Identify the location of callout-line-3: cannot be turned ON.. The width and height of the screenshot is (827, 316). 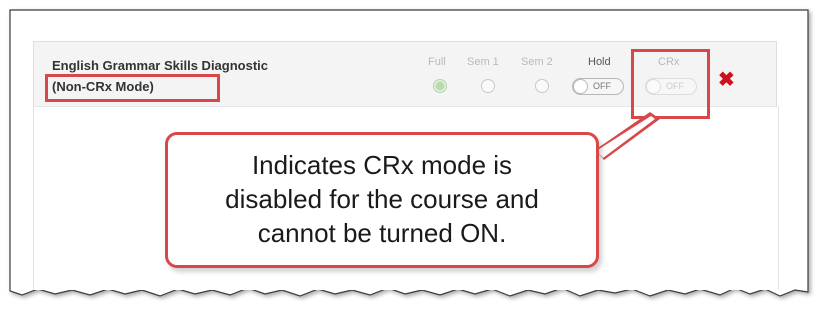
(382, 233).